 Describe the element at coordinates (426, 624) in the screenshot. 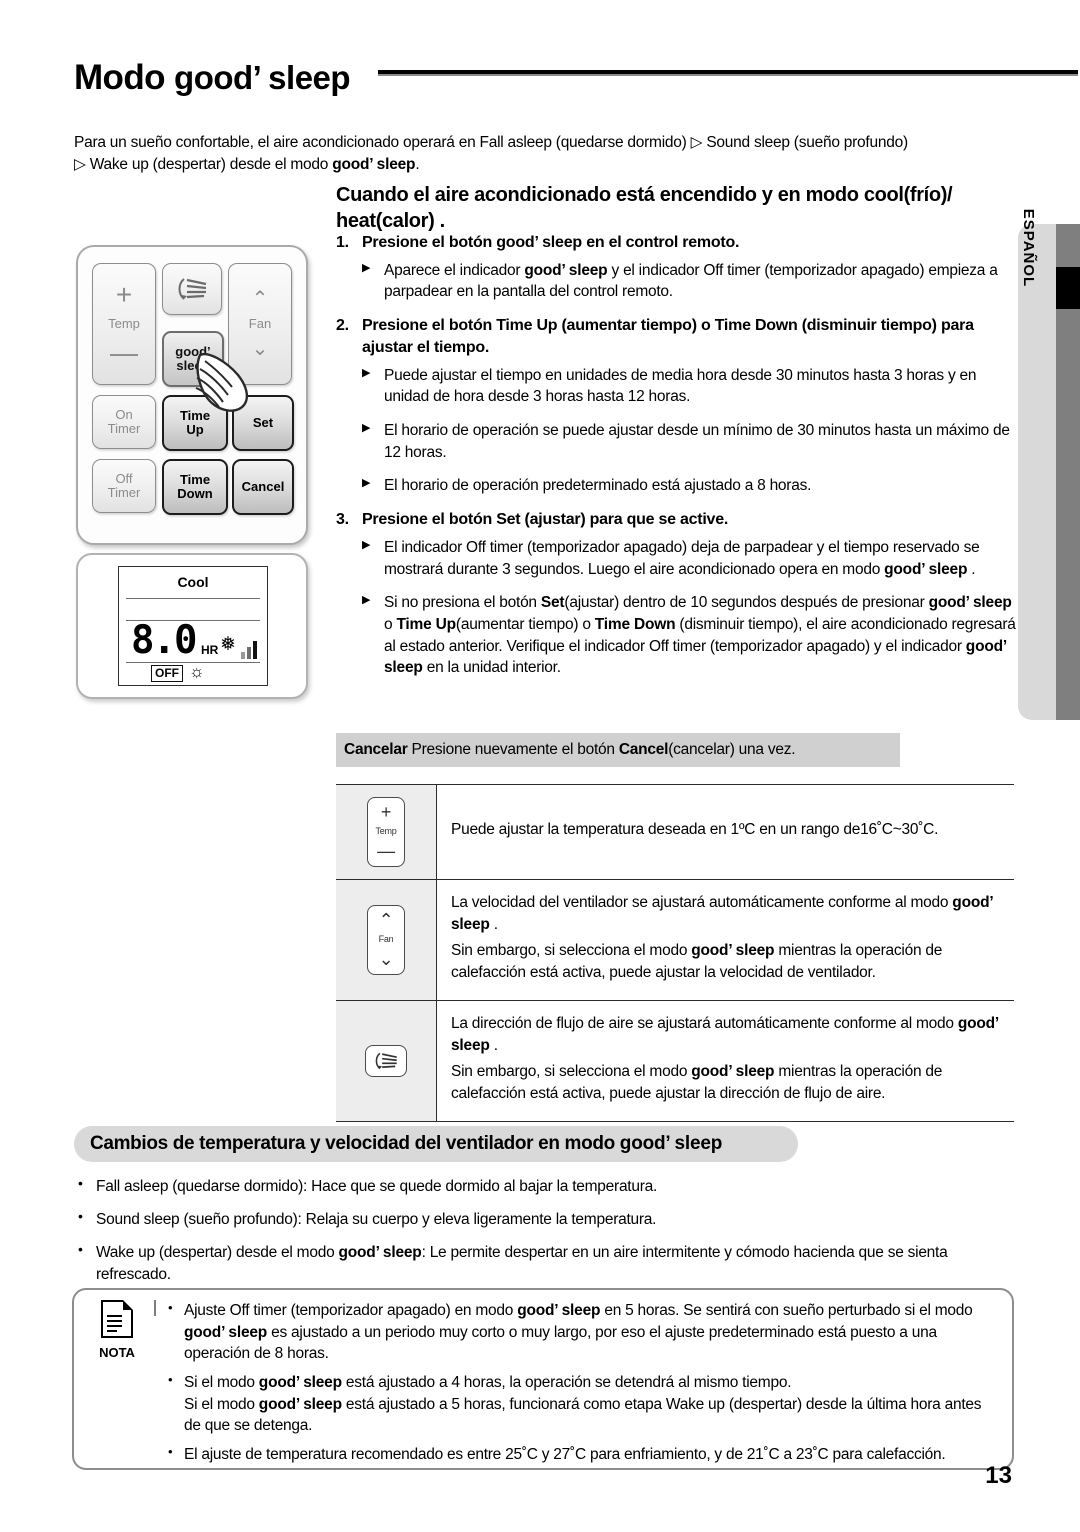

I see `emphasis-text: Time Up` at that location.